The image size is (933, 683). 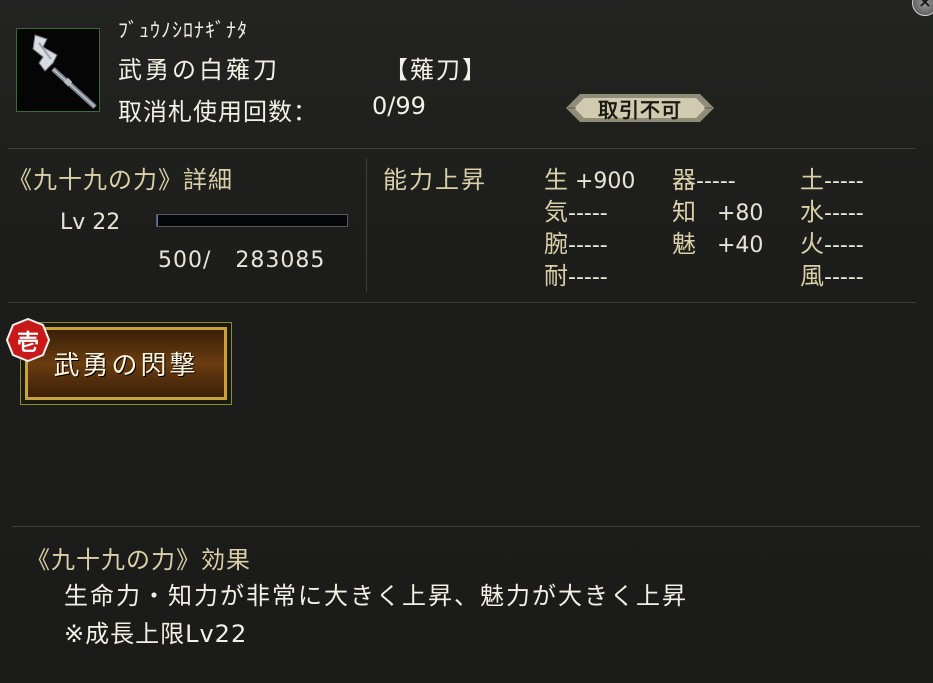 I want to click on trade-status-badge: 取引不可, so click(x=640, y=108).